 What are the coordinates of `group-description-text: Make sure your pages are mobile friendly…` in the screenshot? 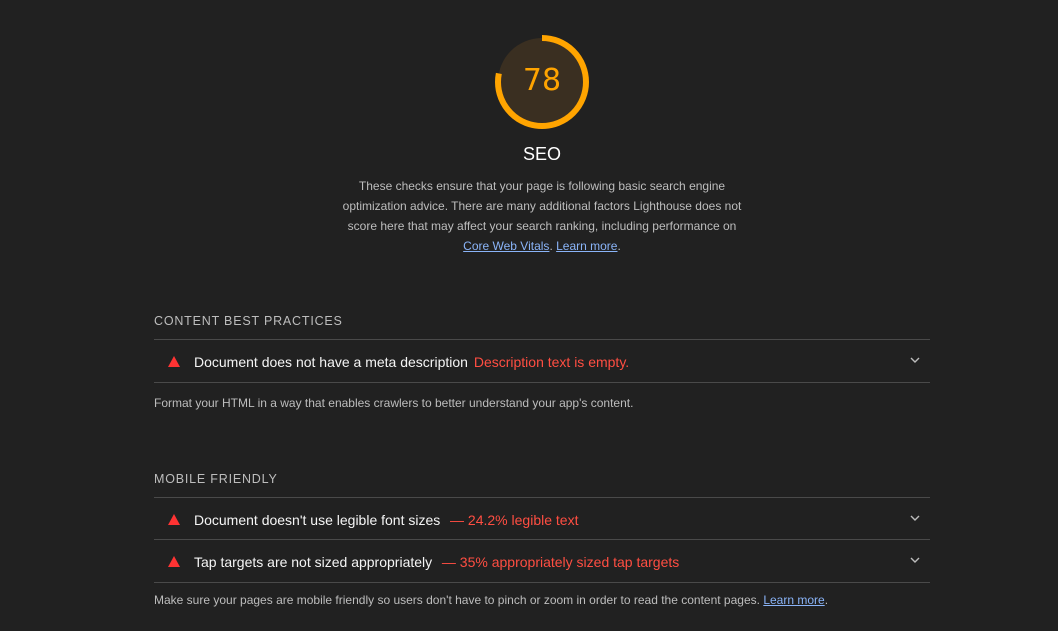 It's located at (459, 600).